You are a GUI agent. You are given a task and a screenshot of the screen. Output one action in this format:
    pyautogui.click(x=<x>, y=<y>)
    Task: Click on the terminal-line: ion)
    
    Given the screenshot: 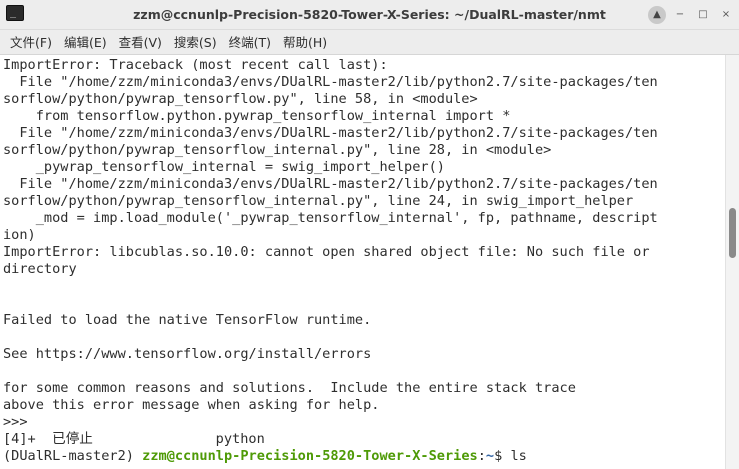 What is the action you would take?
    pyautogui.click(x=19, y=235)
    